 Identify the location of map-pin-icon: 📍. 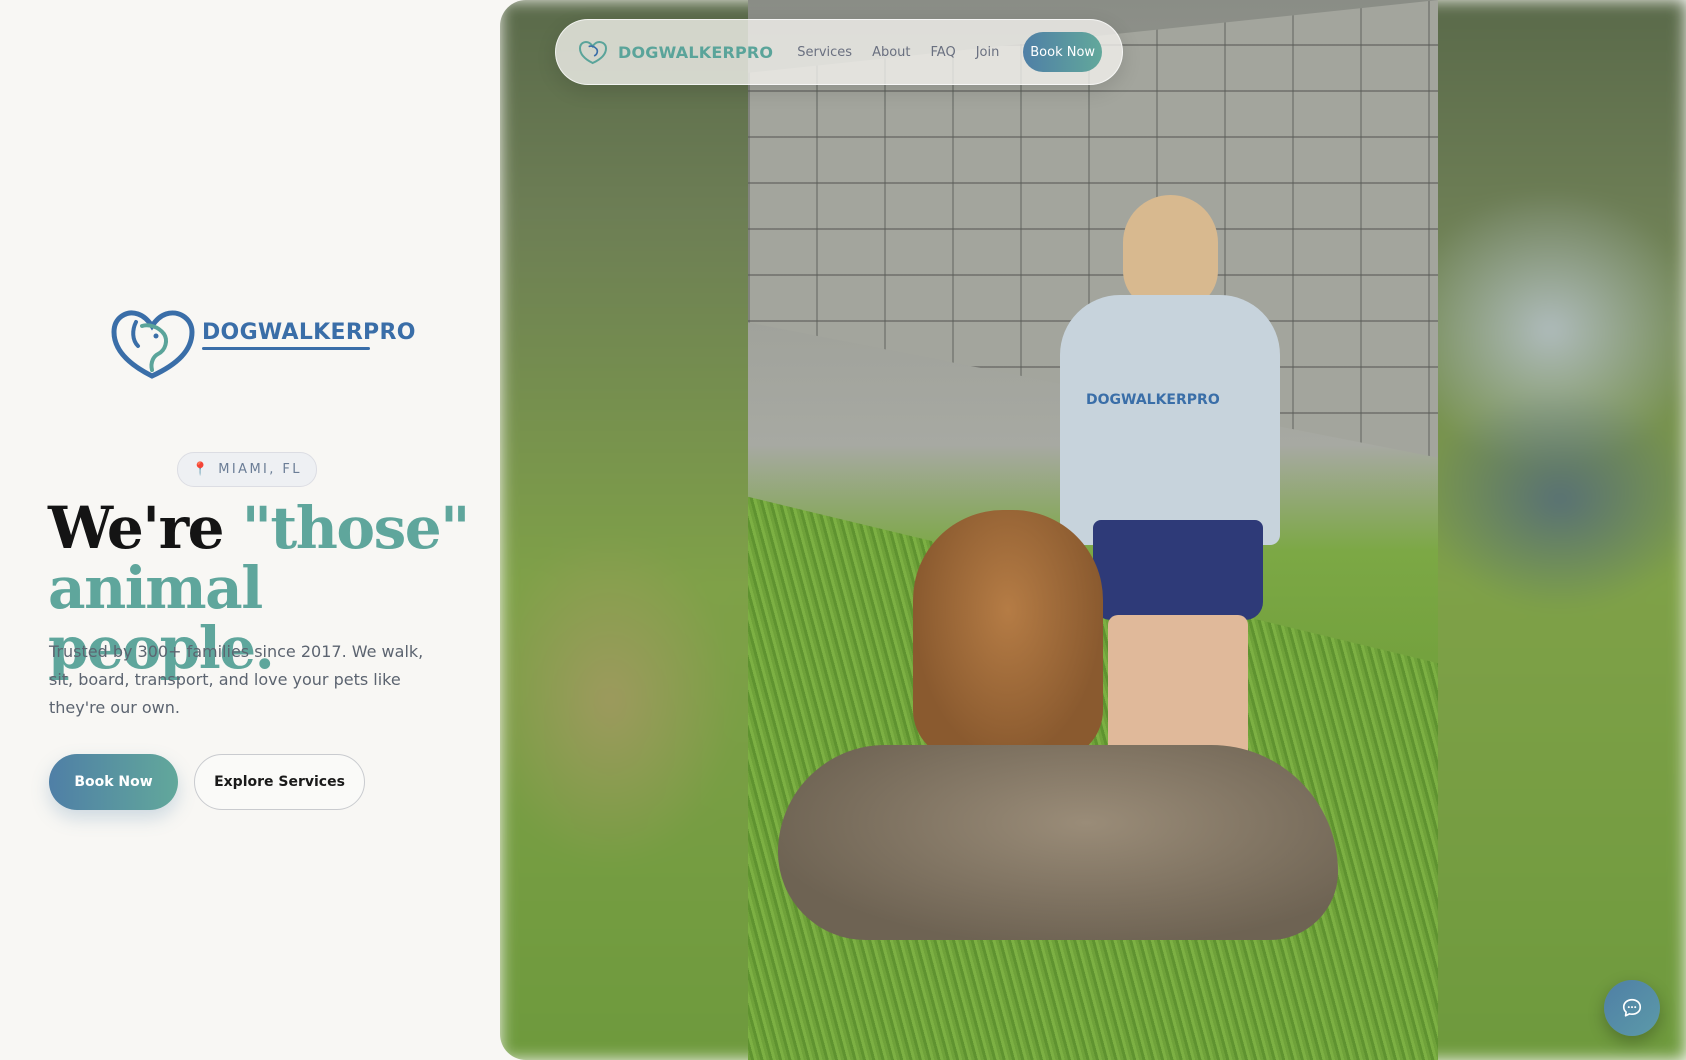
(200, 469).